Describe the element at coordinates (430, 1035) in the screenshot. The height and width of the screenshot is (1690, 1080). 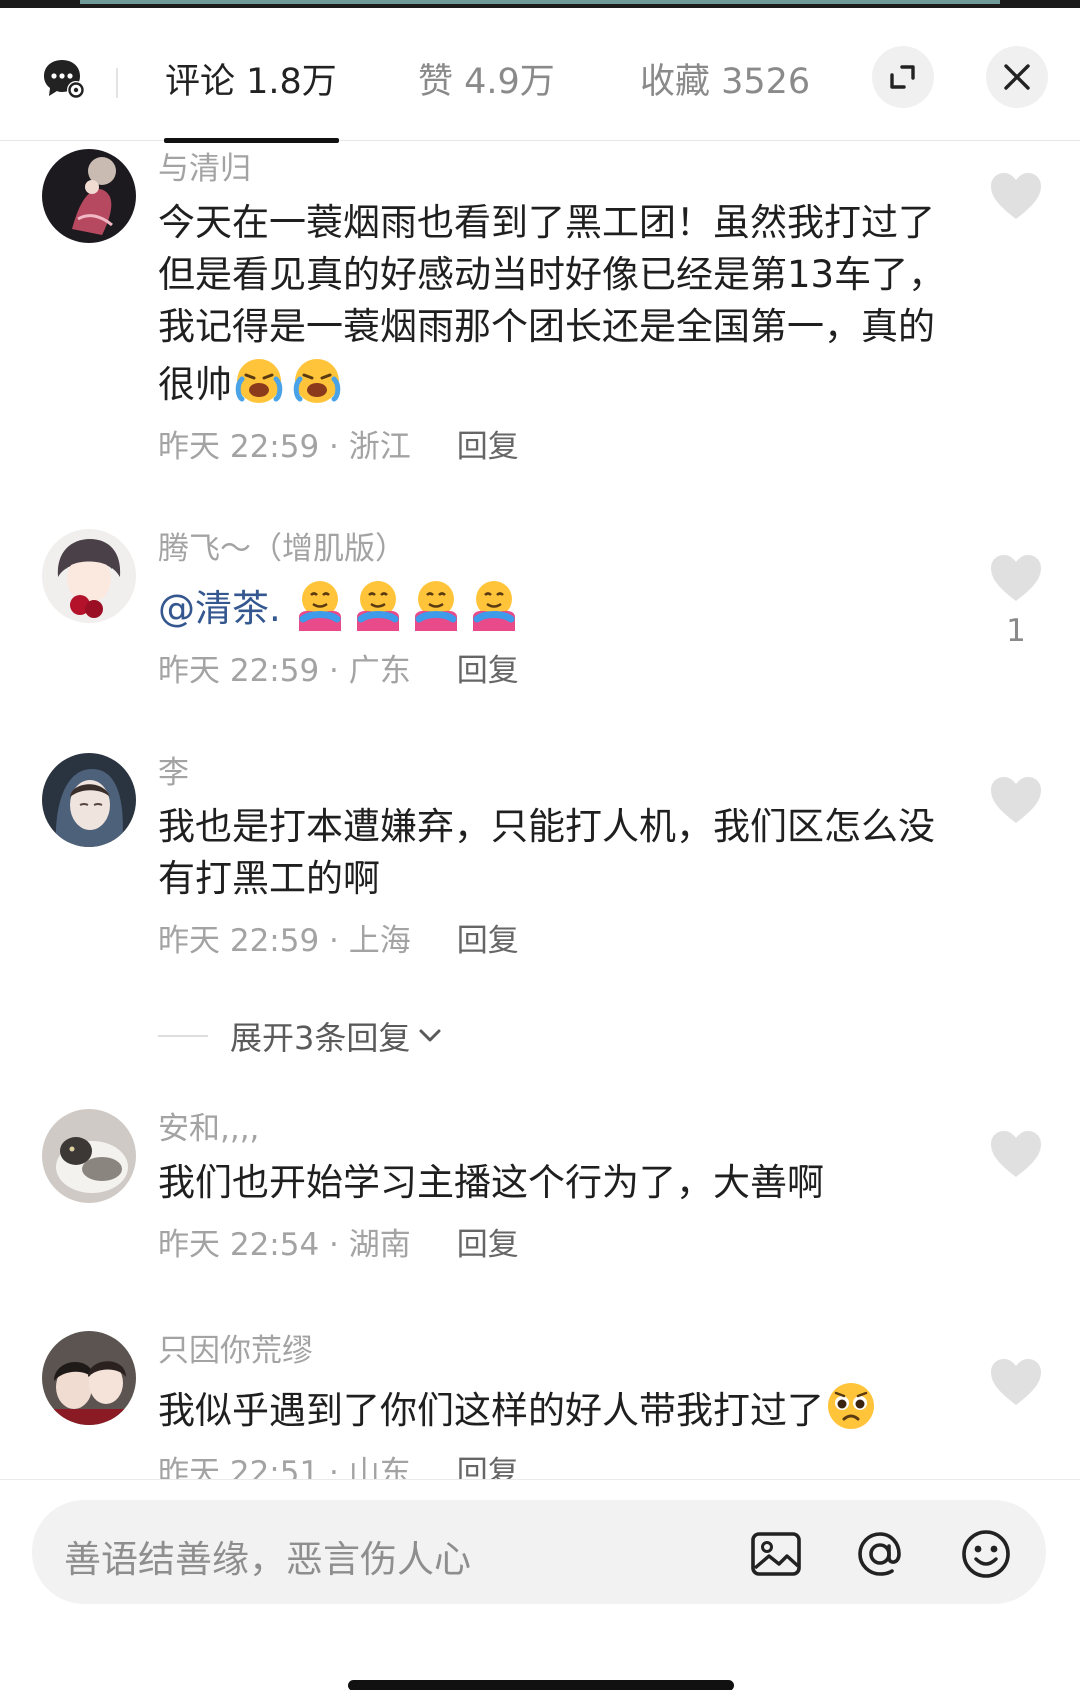
I see `chevron-down-icon` at that location.